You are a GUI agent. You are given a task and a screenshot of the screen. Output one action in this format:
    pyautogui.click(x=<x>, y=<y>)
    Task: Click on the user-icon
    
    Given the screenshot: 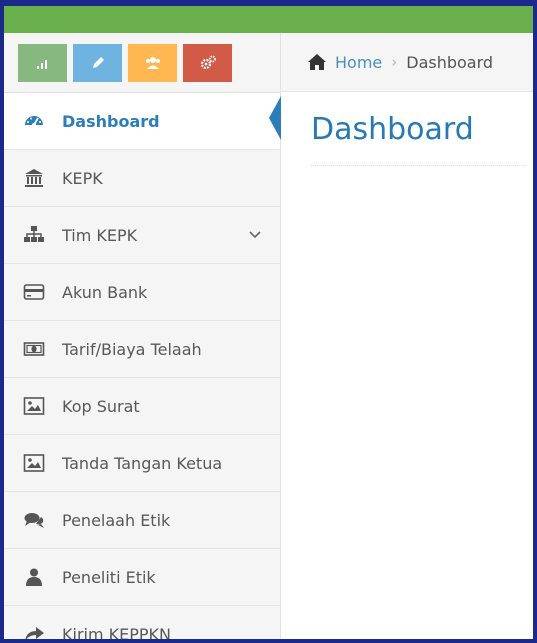 What is the action you would take?
    pyautogui.click(x=34, y=577)
    